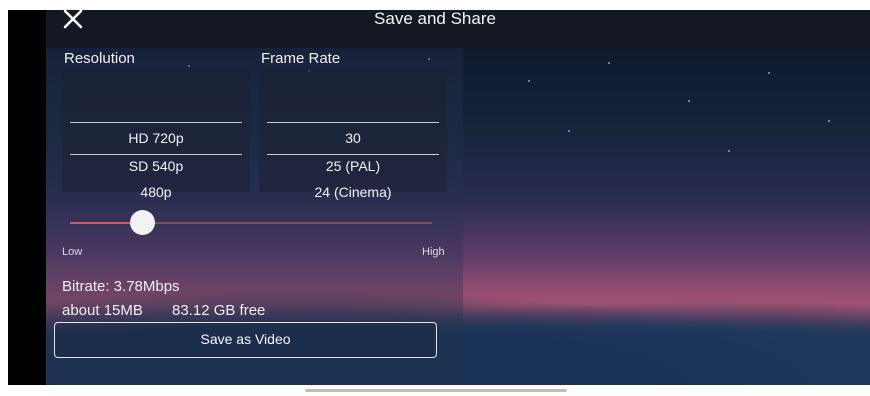 The image size is (870, 396). Describe the element at coordinates (99, 58) in the screenshot. I see `resolution-label: Resolution` at that location.